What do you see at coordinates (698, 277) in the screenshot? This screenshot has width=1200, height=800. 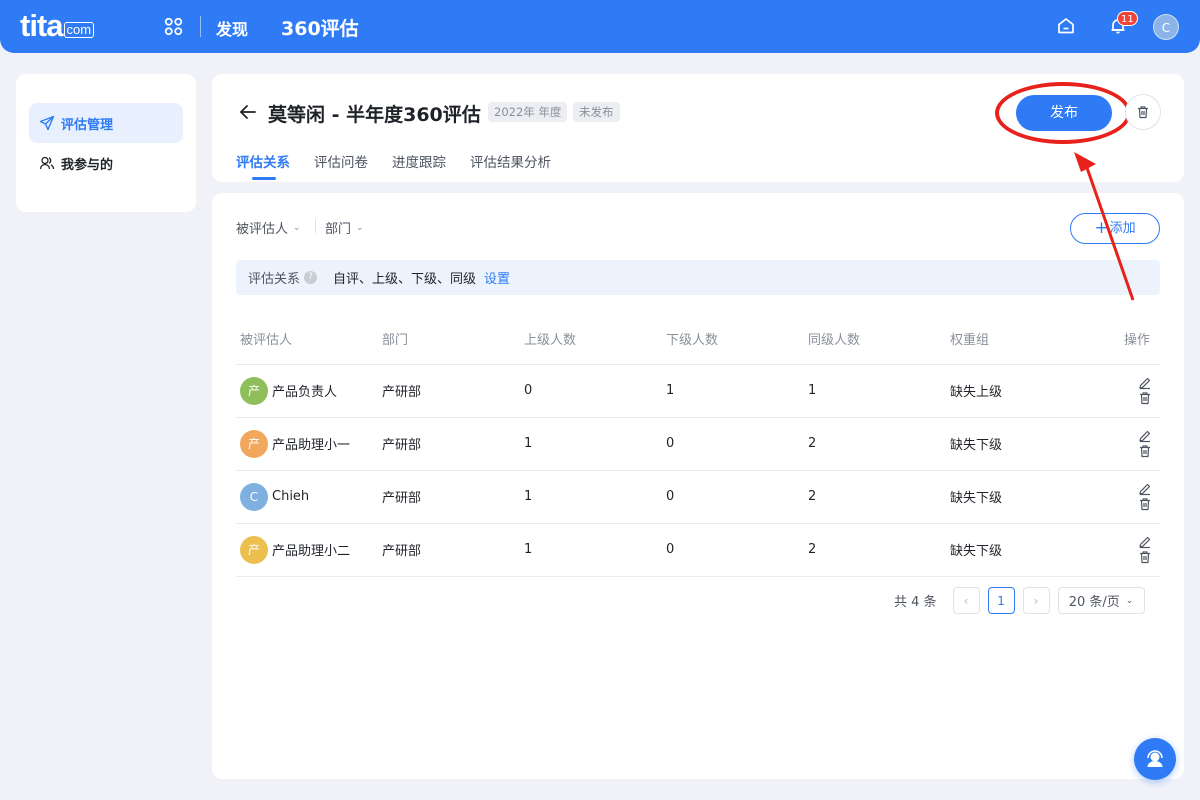 I see `relation-bar: 评估关系 ? 自评、上级、下级、同级 设置` at bounding box center [698, 277].